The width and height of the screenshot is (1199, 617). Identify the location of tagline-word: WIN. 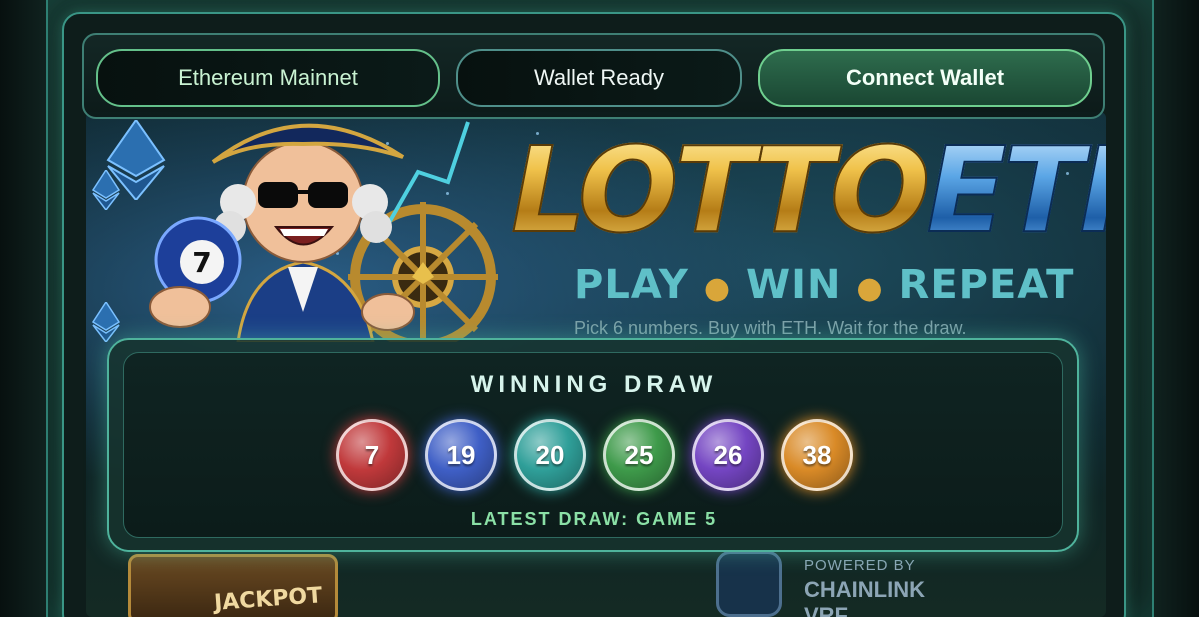
(793, 285).